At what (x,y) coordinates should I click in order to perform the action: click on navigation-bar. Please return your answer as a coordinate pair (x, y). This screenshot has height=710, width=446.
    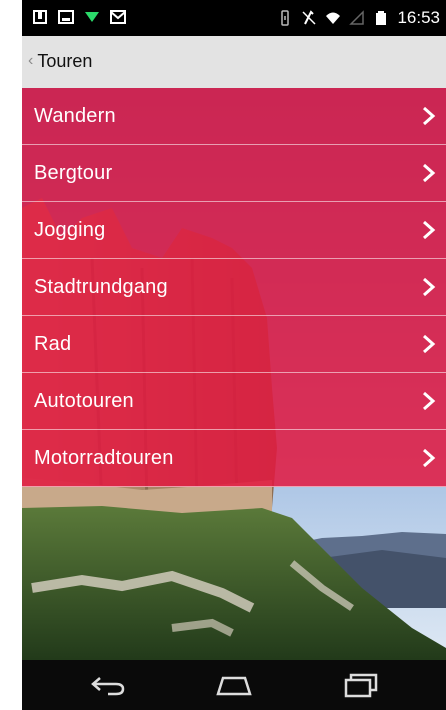
    Looking at the image, I should click on (234, 685).